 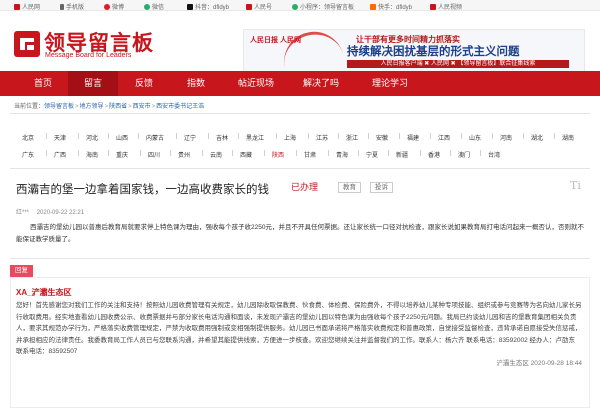 What do you see at coordinates (222, 137) in the screenshot?
I see `region-jilin: 吉林` at bounding box center [222, 137].